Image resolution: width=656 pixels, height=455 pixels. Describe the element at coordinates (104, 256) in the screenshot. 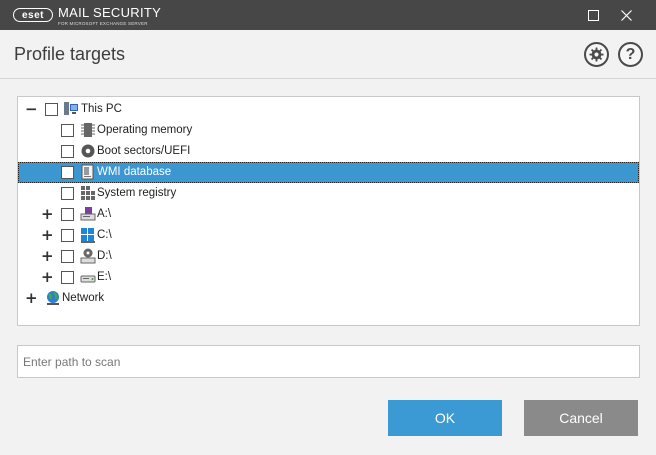

I see `tree-item-label: D:\` at that location.